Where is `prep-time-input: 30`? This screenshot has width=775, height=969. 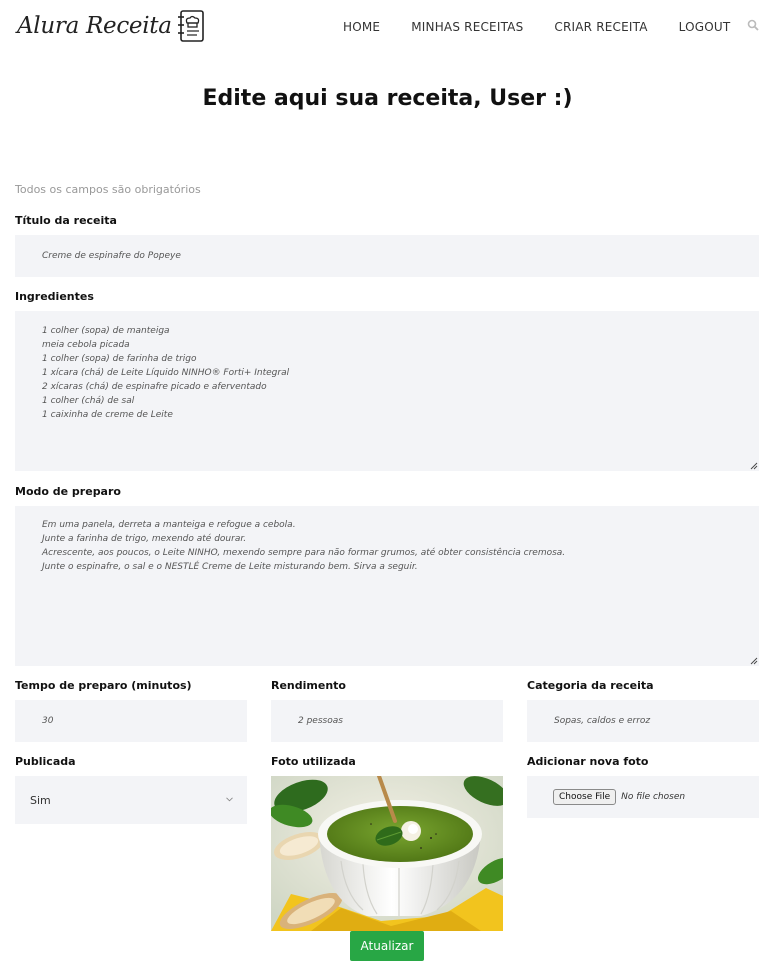
prep-time-input: 30 is located at coordinates (131, 721).